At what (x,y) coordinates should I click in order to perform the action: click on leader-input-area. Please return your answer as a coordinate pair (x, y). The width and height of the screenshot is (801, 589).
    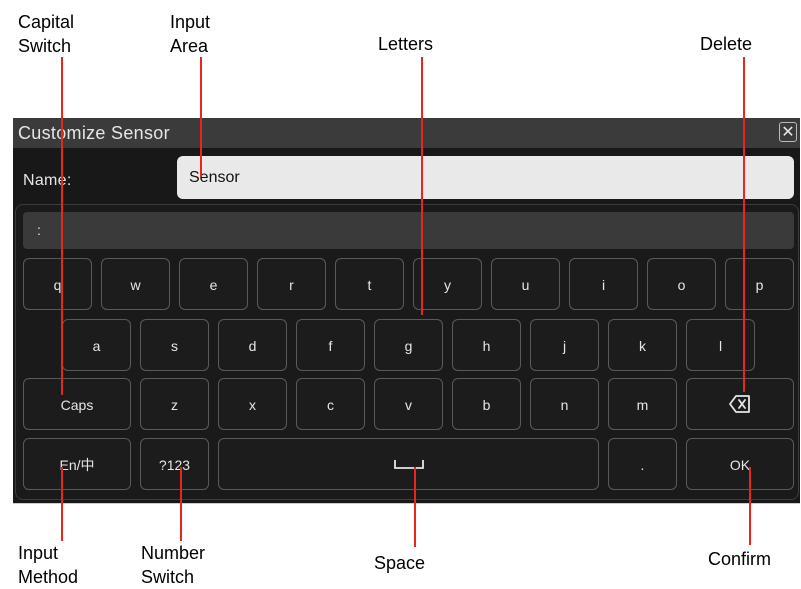
    Looking at the image, I should click on (201, 117).